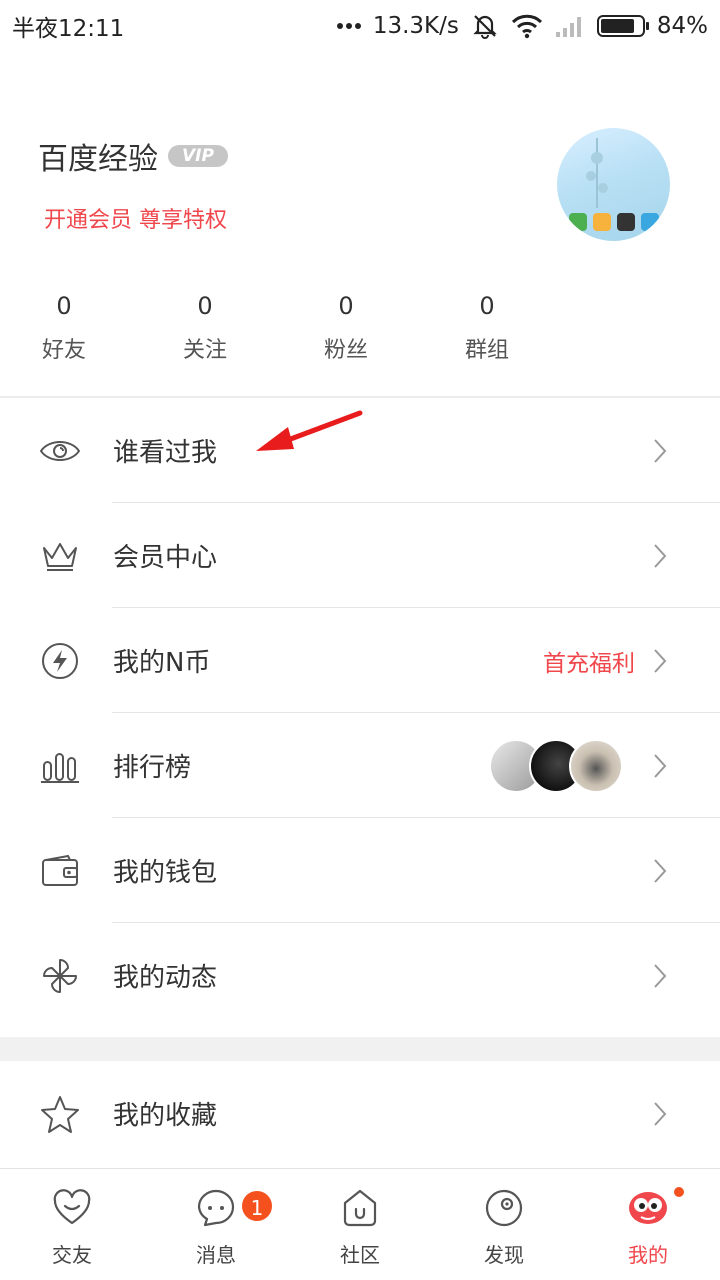  Describe the element at coordinates (60, 451) in the screenshot. I see `eye-icon` at that location.